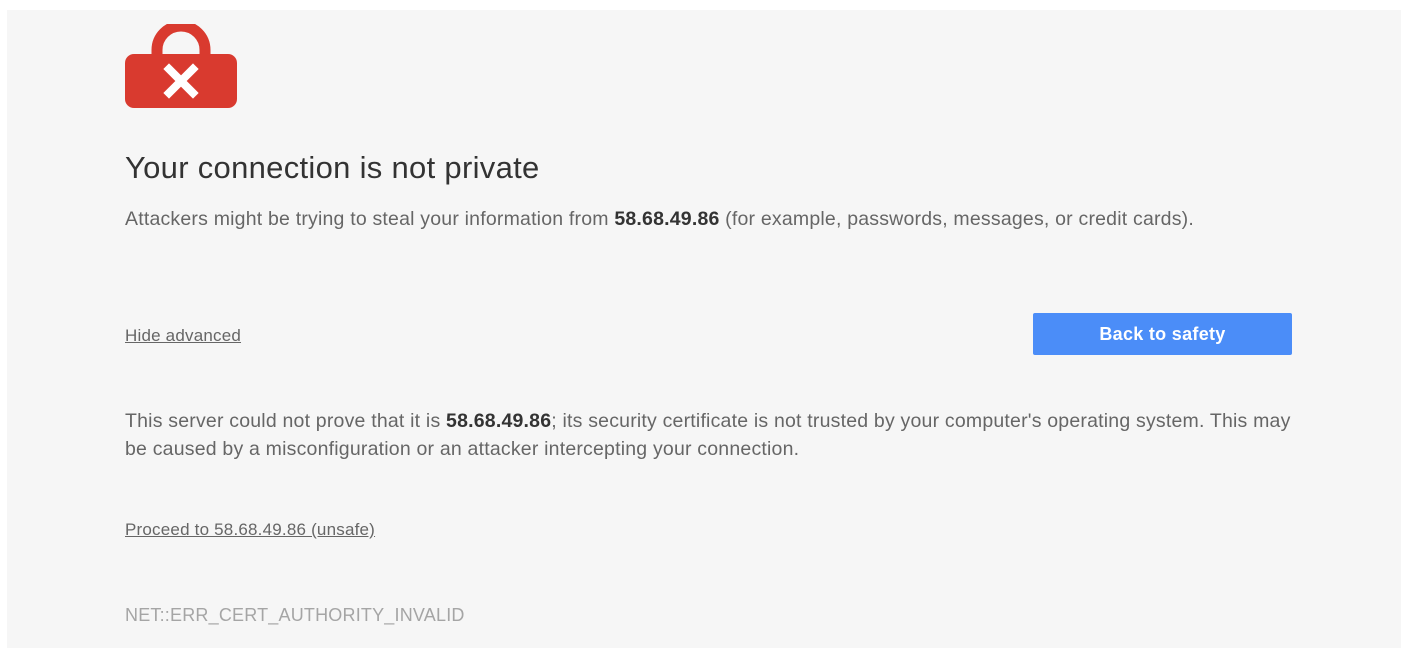 The image size is (1401, 648). I want to click on page-title: Your connection is not private, so click(332, 167).